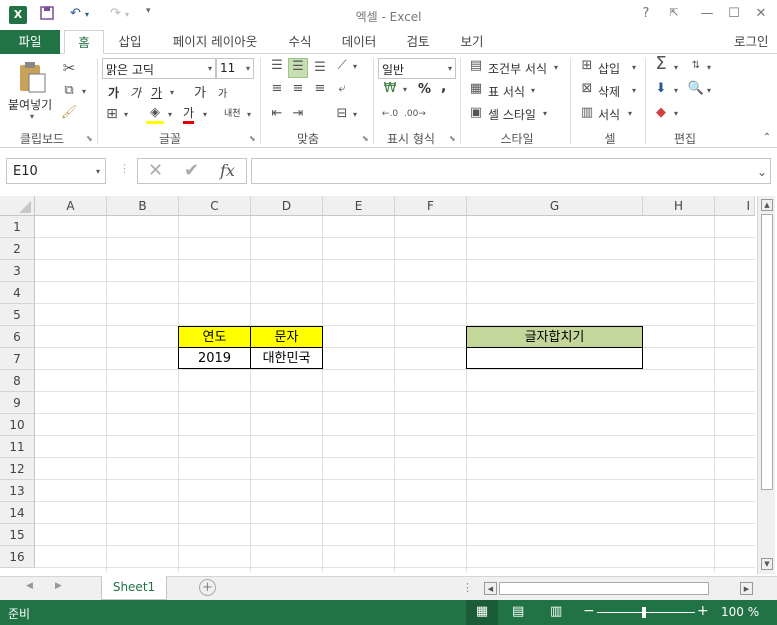 This screenshot has width=777, height=625. Describe the element at coordinates (84, 91) in the screenshot. I see `copy-dropdown-icon: ▾` at that location.